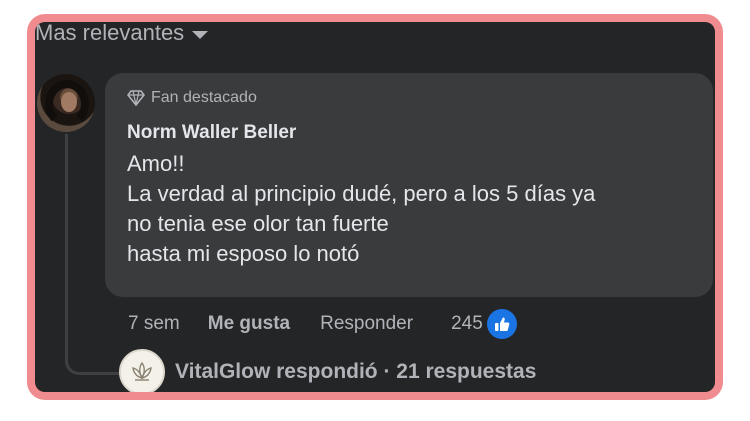 The height and width of the screenshot is (421, 750). I want to click on lotus-logo-icon, so click(142, 371).